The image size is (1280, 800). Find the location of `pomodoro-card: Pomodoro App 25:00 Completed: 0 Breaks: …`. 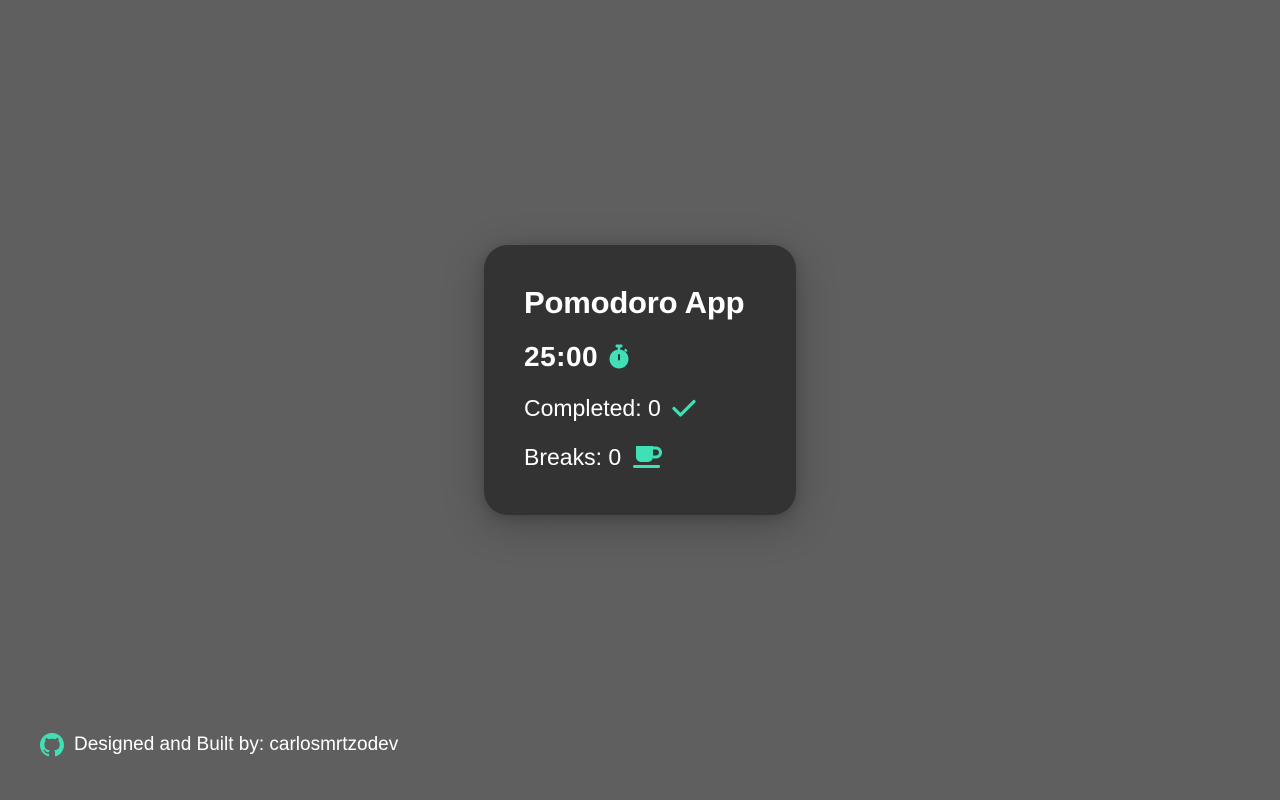

pomodoro-card: Pomodoro App 25:00 Completed: 0 Breaks: … is located at coordinates (640, 380).